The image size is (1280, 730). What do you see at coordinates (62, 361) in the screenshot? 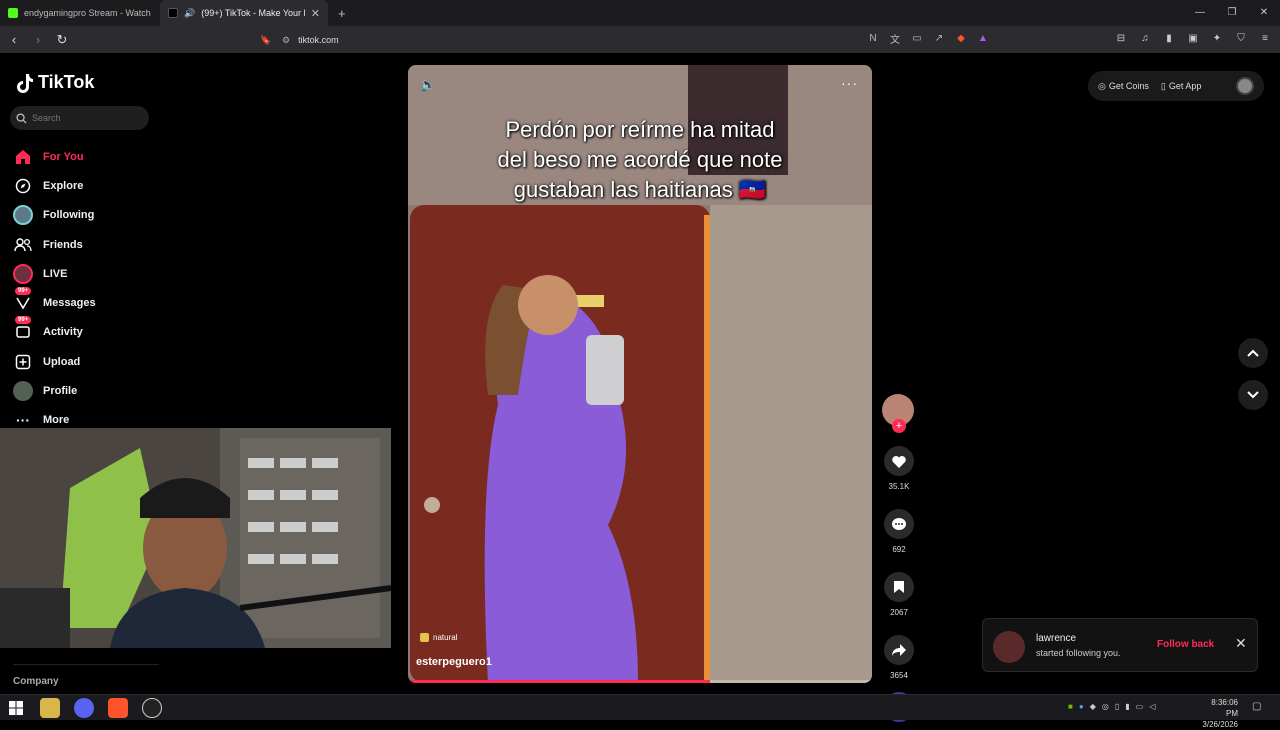
I see `sidebar-item-label: Upload` at bounding box center [62, 361].